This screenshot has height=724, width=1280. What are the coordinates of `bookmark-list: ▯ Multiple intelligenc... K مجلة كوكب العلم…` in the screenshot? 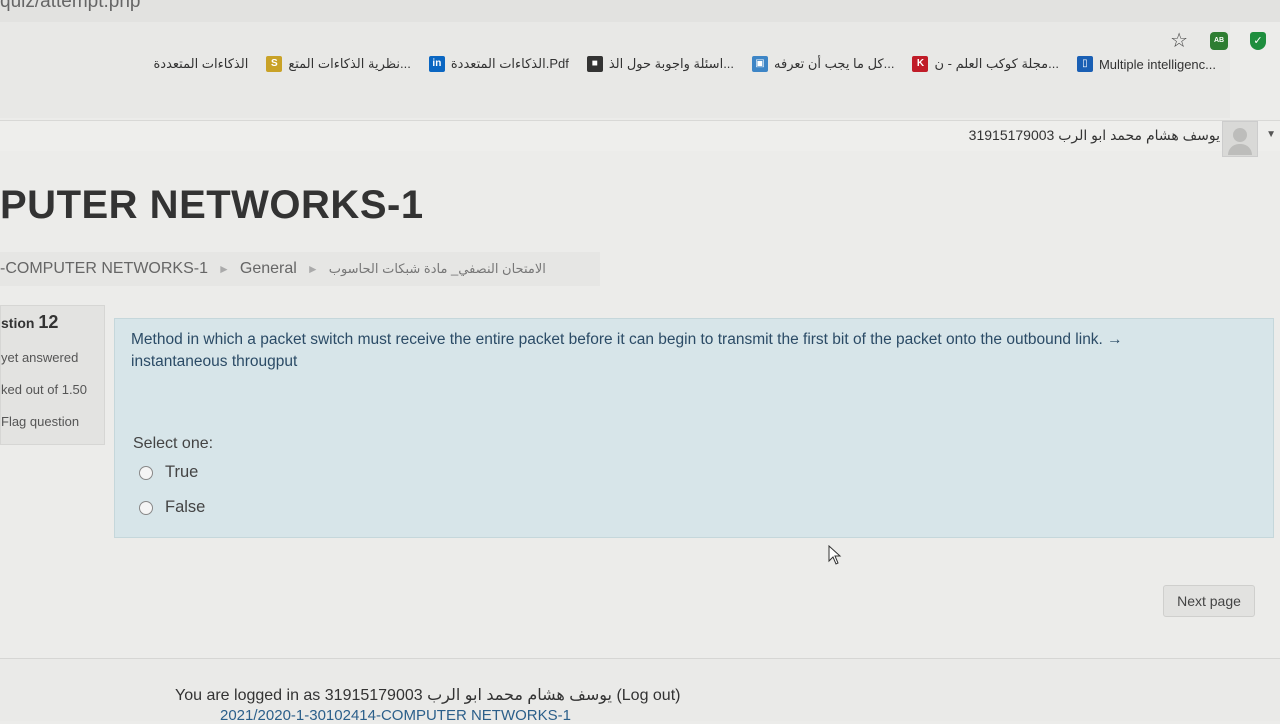 It's located at (615, 64).